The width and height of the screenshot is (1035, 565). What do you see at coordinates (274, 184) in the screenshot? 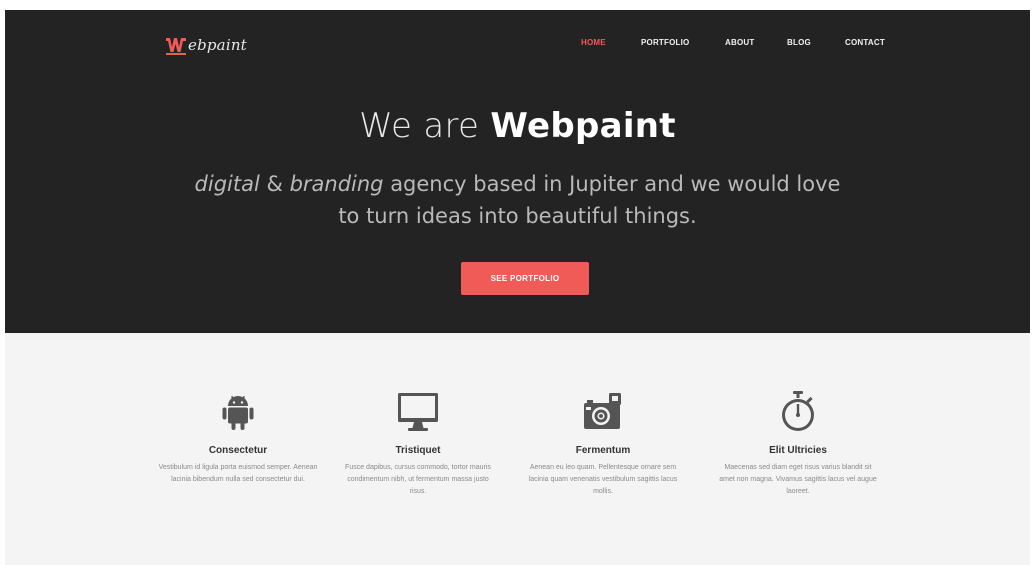
I see `hero-subtitle-amp: &` at bounding box center [274, 184].